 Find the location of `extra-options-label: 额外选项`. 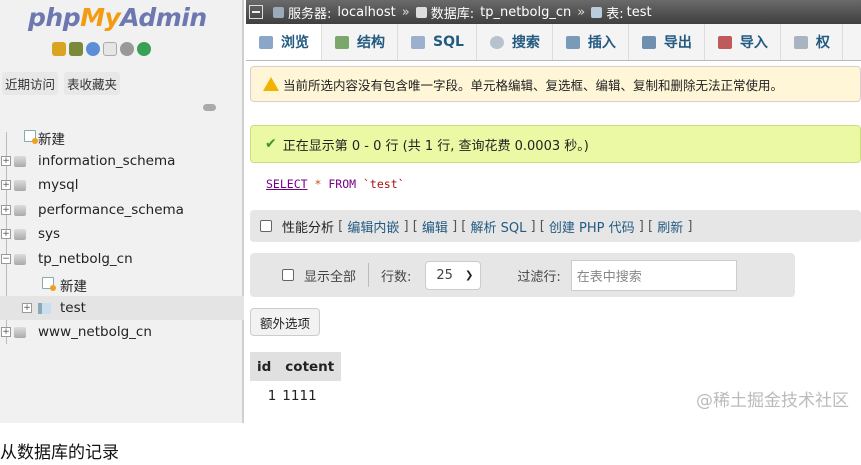

extra-options-label: 额外选项 is located at coordinates (285, 323).